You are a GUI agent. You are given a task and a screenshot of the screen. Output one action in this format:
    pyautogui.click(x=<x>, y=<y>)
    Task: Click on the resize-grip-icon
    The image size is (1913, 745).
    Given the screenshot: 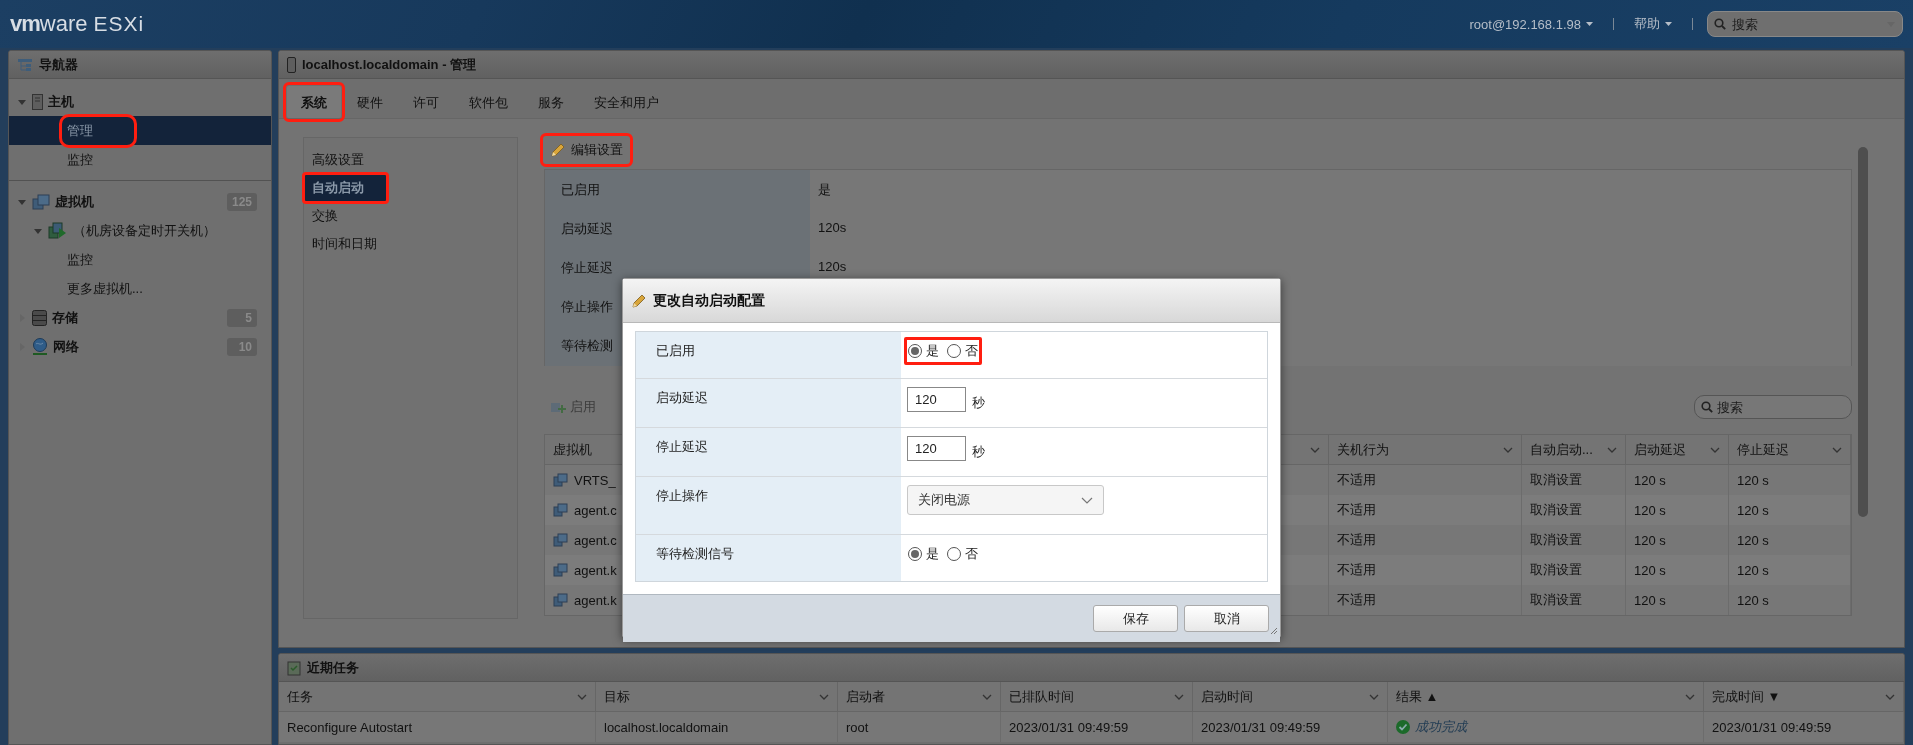 What is the action you would take?
    pyautogui.click(x=1274, y=631)
    